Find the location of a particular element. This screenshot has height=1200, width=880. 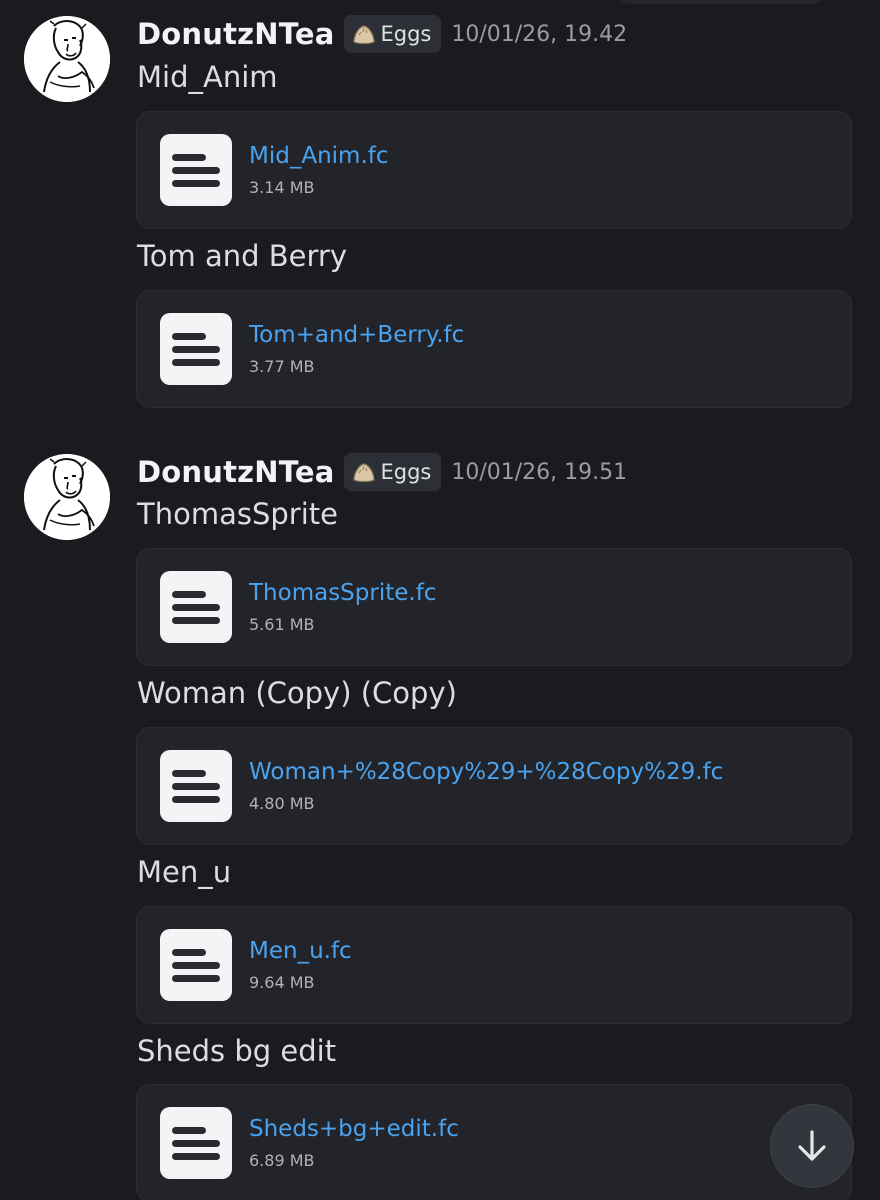

jump-to-bottom-button is located at coordinates (812, 1146).